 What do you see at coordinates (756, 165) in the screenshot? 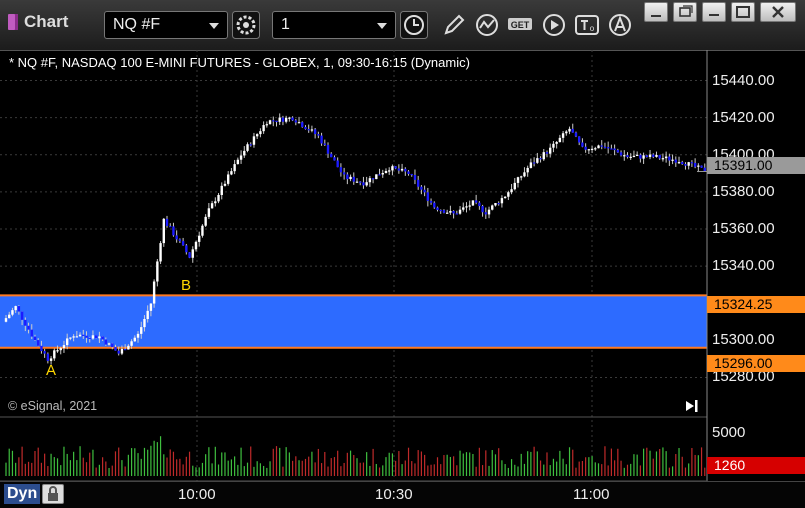
I see `current-price-label: 15391.00` at bounding box center [756, 165].